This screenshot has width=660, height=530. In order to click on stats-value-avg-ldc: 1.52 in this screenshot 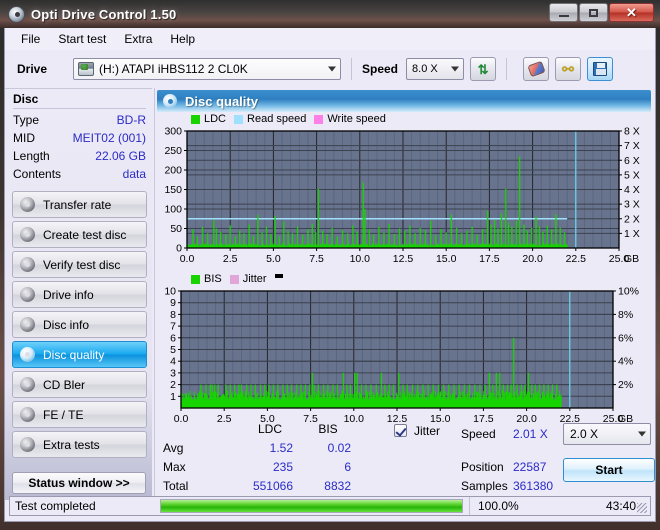, I will do `click(281, 448)`.